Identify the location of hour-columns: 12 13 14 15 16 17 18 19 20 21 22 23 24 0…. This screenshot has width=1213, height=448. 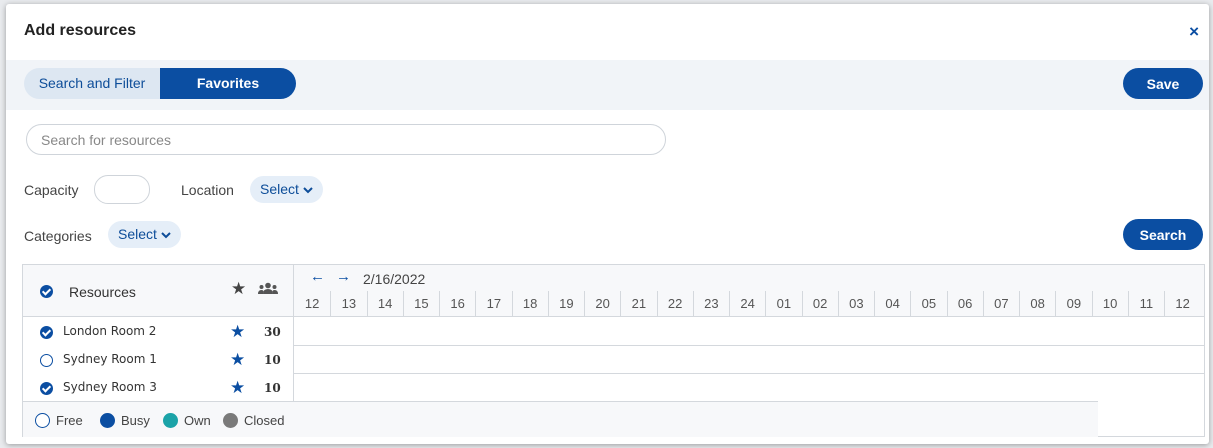
(747, 304).